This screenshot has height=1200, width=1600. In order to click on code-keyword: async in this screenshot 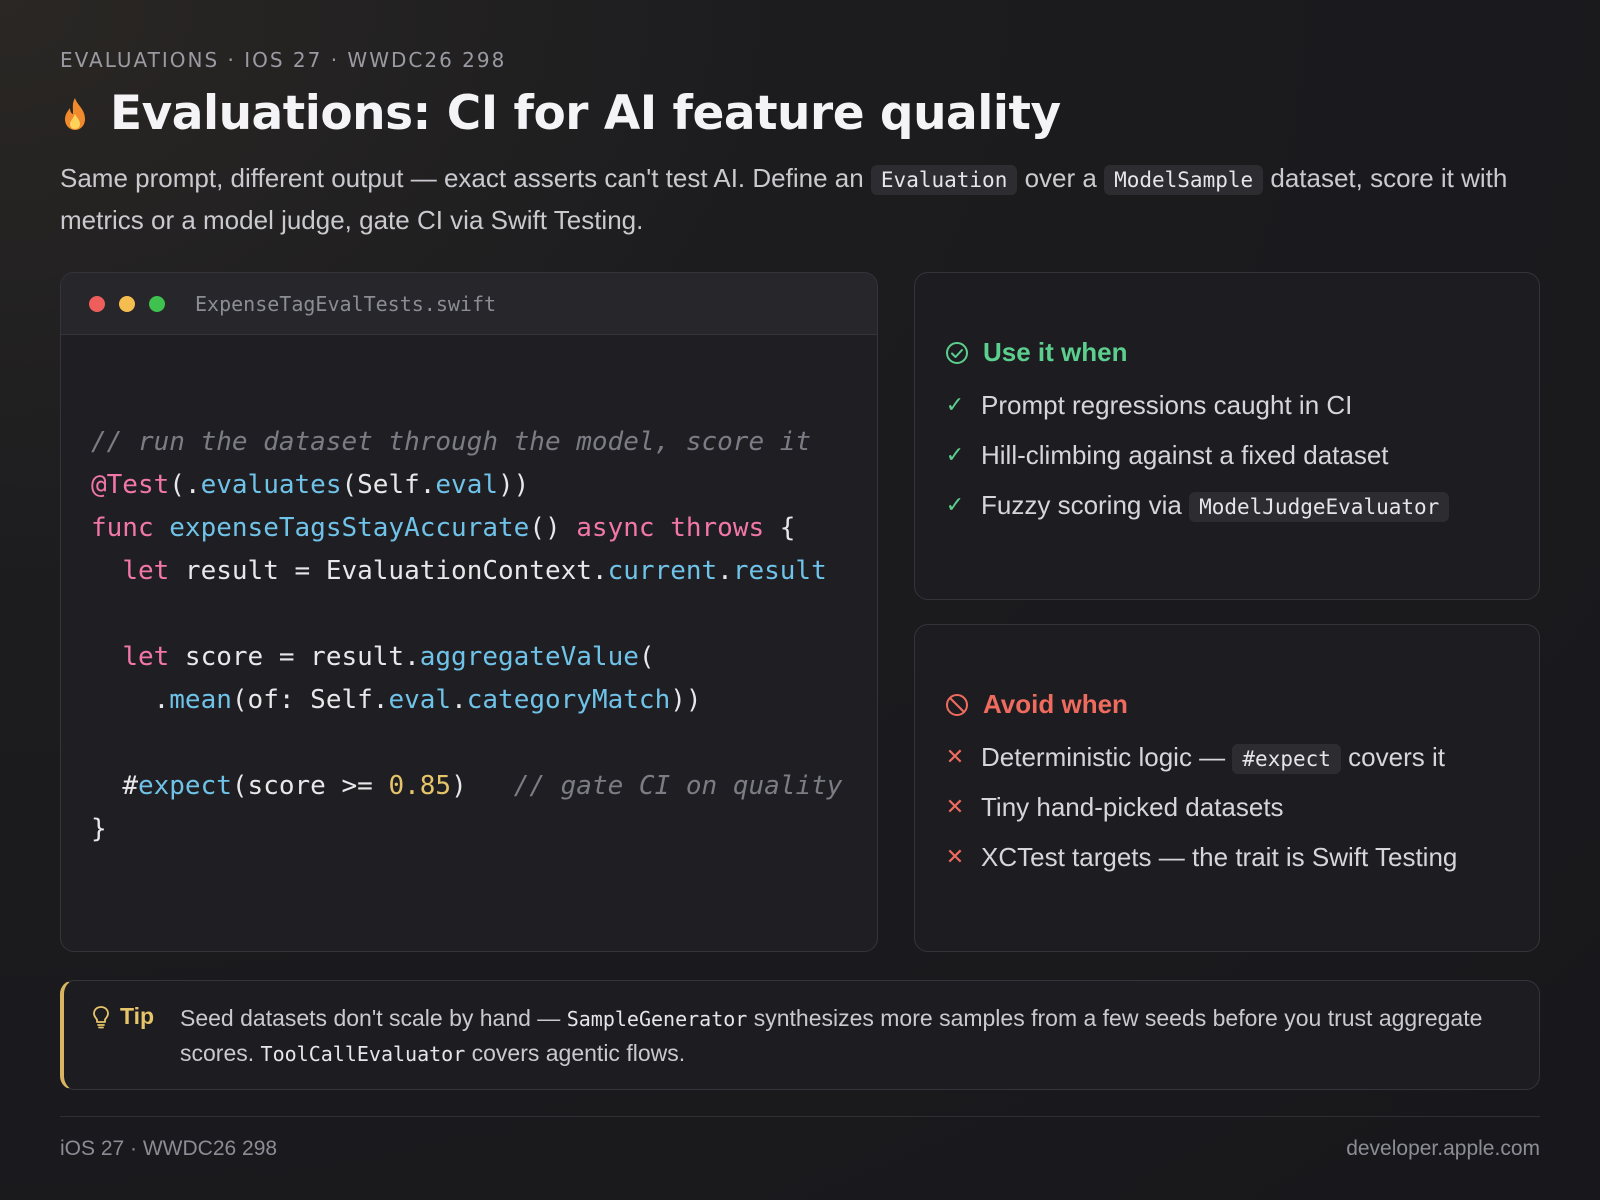, I will do `click(615, 528)`.